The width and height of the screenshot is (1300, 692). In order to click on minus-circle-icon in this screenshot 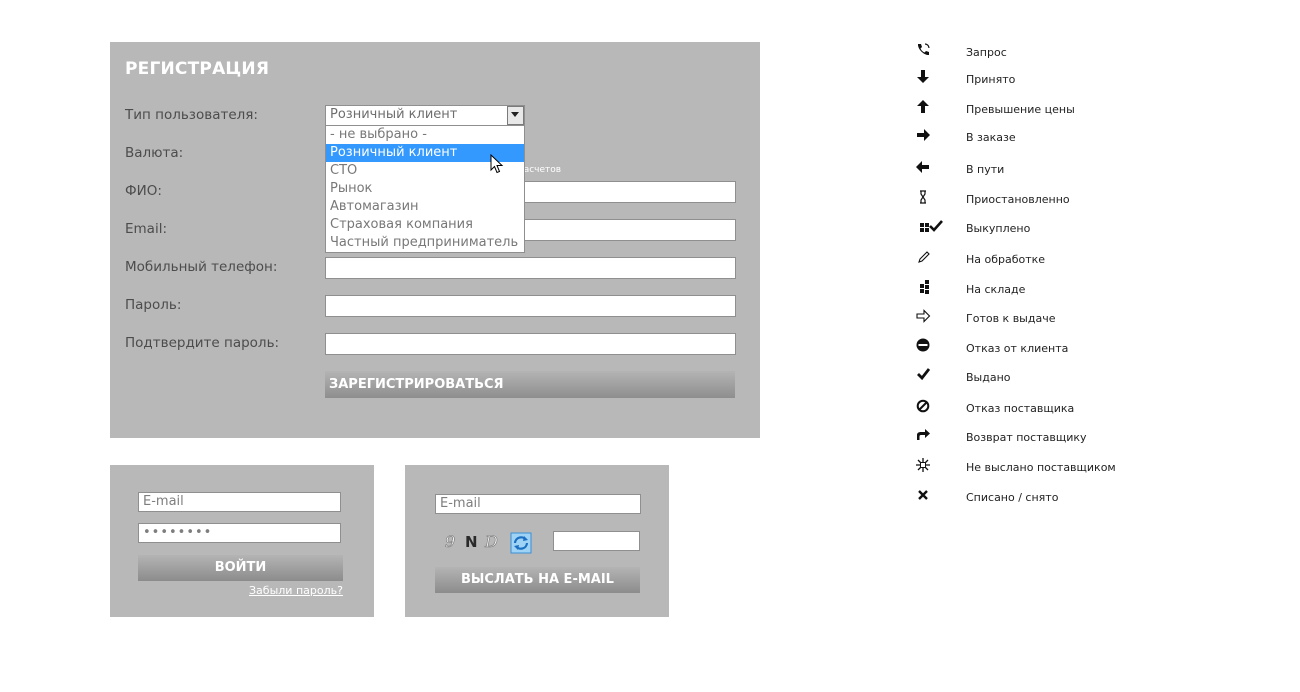, I will do `click(931, 346)`.